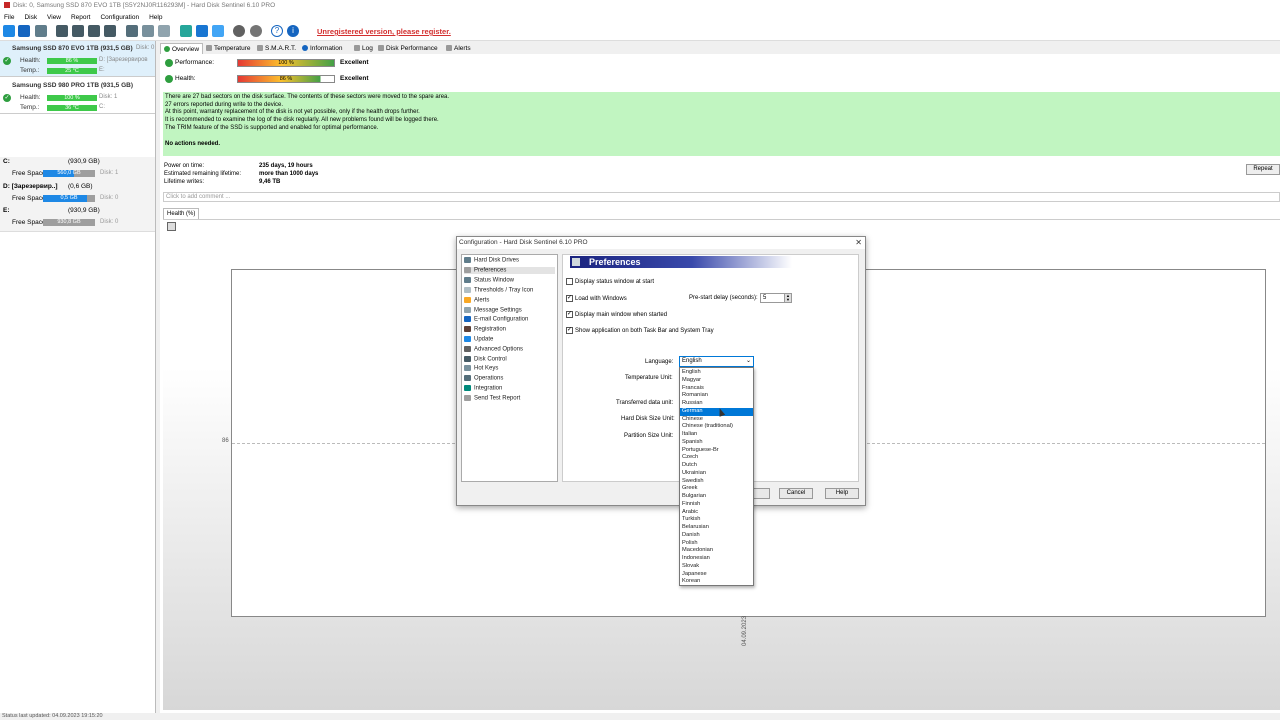 The height and width of the screenshot is (720, 1280). I want to click on main-window-option: ✓ Display main window when started, so click(616, 314).